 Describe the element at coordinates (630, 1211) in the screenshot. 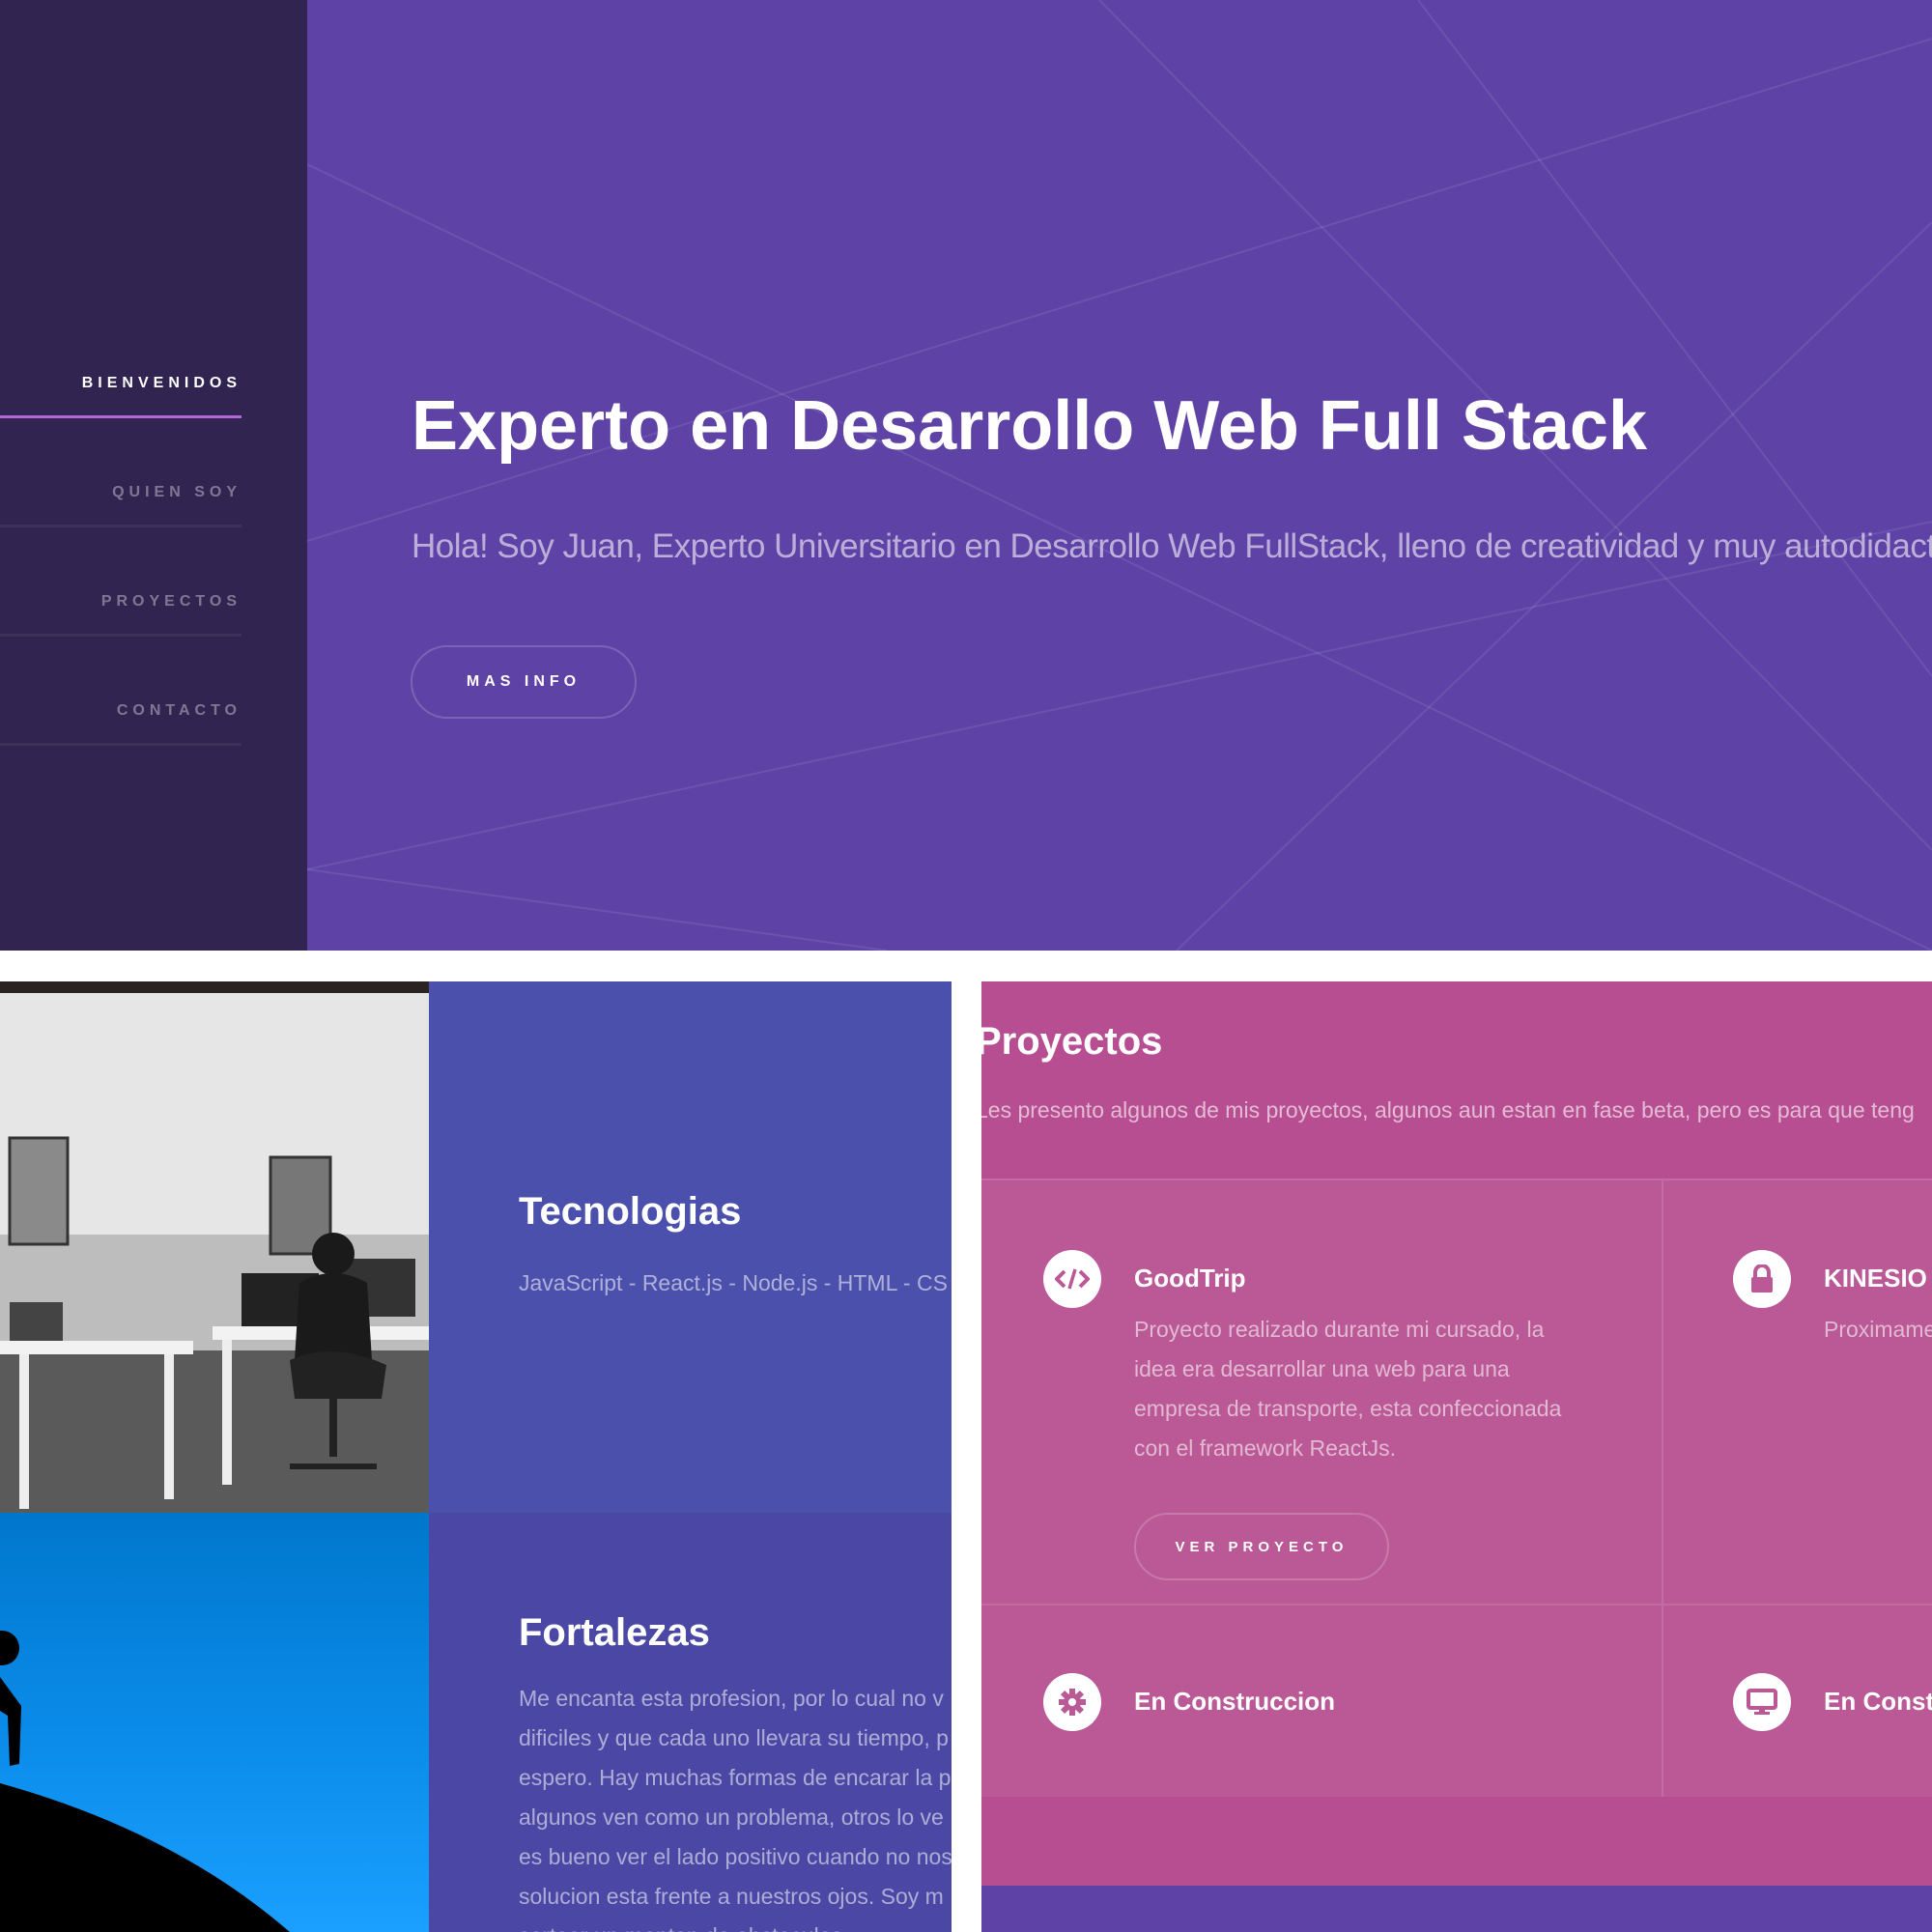

I see `technologies-title: Tecnologias` at that location.